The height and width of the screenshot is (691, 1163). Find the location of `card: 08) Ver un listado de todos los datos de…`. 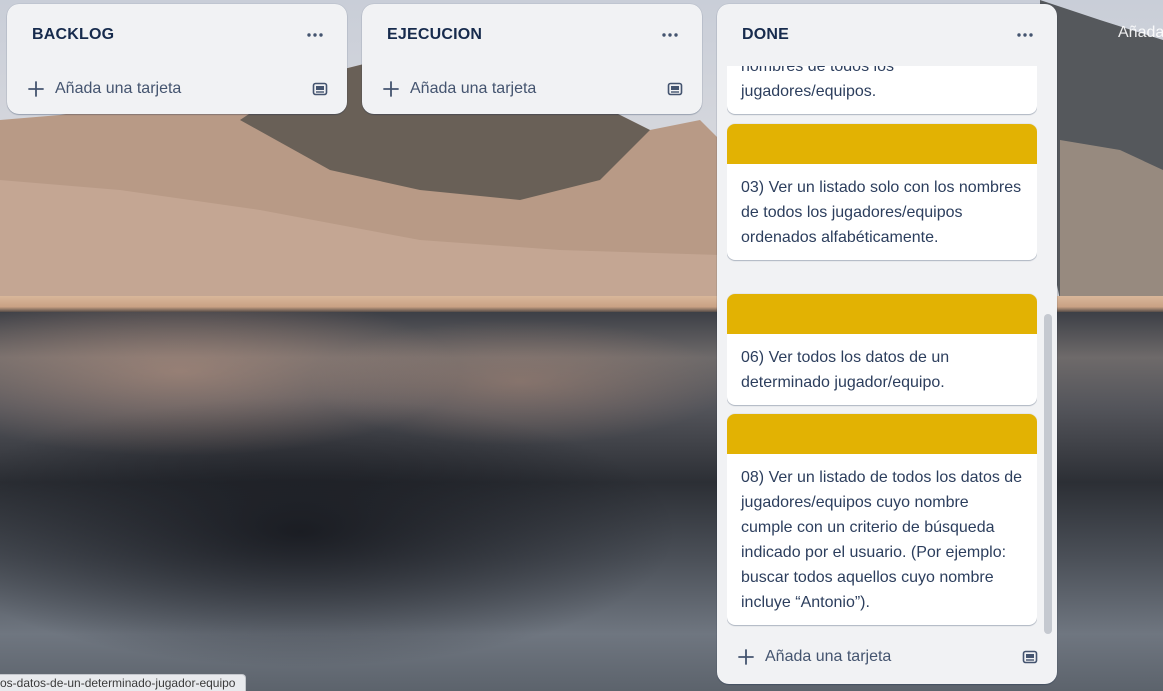

card: 08) Ver un listado de todos los datos de… is located at coordinates (882, 519).